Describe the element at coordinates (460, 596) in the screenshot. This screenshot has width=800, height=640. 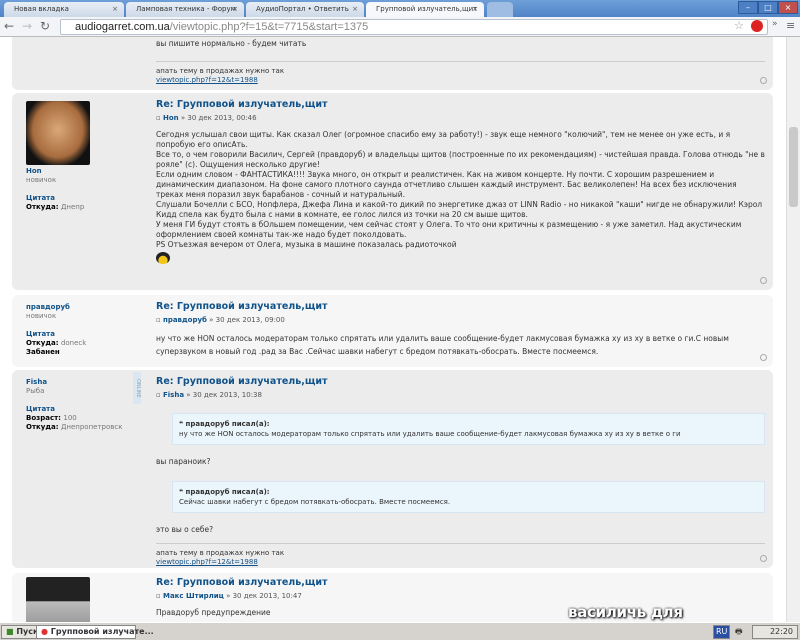
I see `post-meta: ▫ Макс Штирлиц » 30 дек 2013, 10:47` at that location.